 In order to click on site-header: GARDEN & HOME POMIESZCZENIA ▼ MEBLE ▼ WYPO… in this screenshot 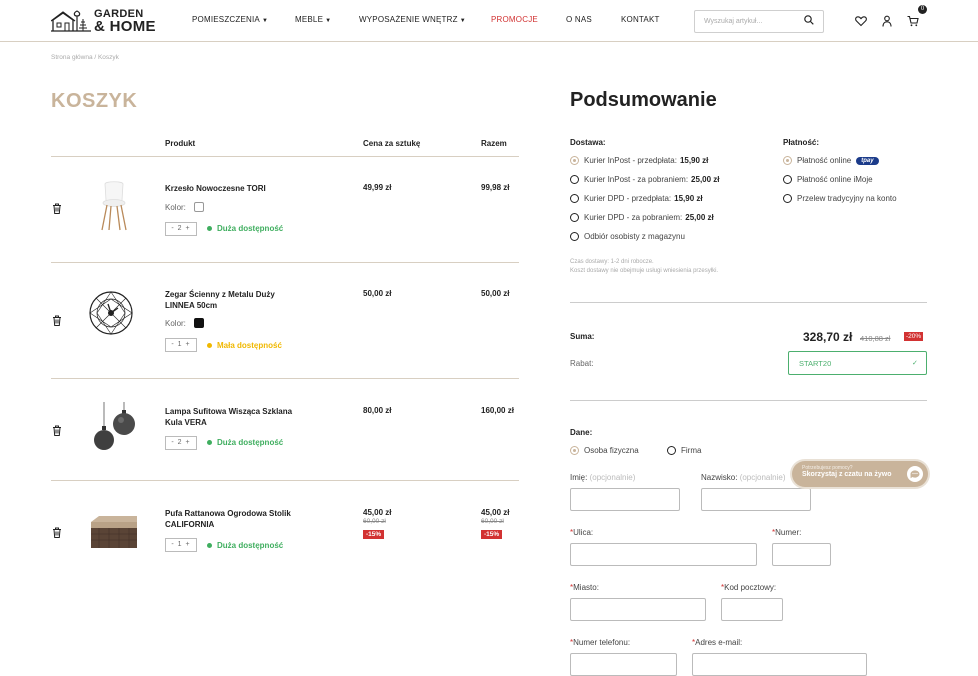, I will do `click(489, 21)`.